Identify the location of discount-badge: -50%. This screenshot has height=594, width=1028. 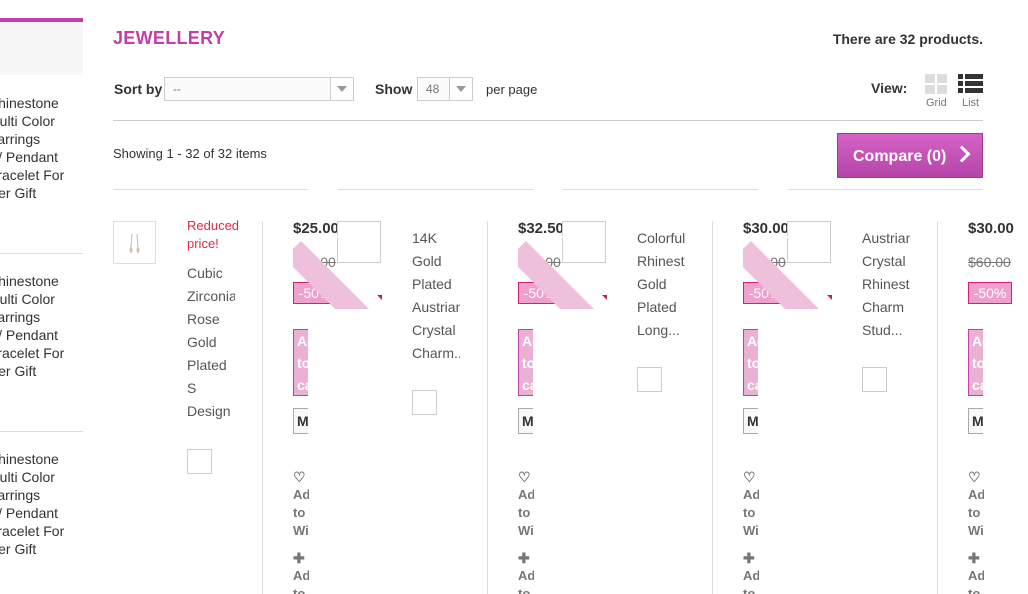
(990, 293).